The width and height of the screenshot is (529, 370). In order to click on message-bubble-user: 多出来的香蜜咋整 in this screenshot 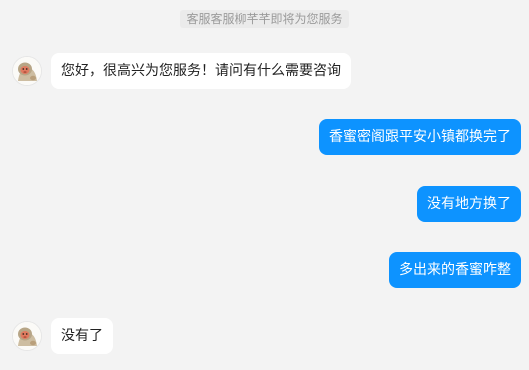, I will do `click(455, 270)`.